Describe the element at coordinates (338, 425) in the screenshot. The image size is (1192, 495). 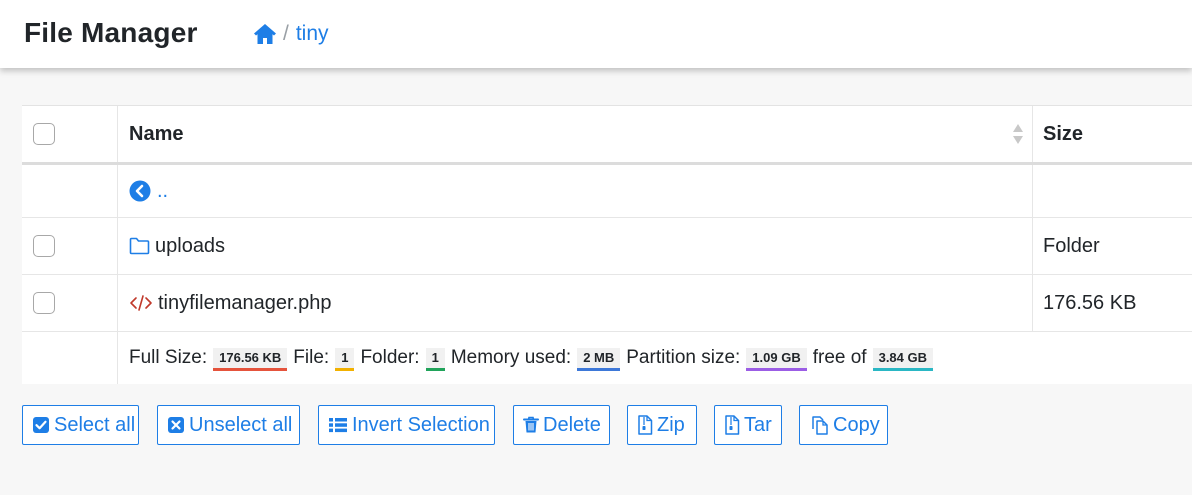
I see `list-icon` at that location.